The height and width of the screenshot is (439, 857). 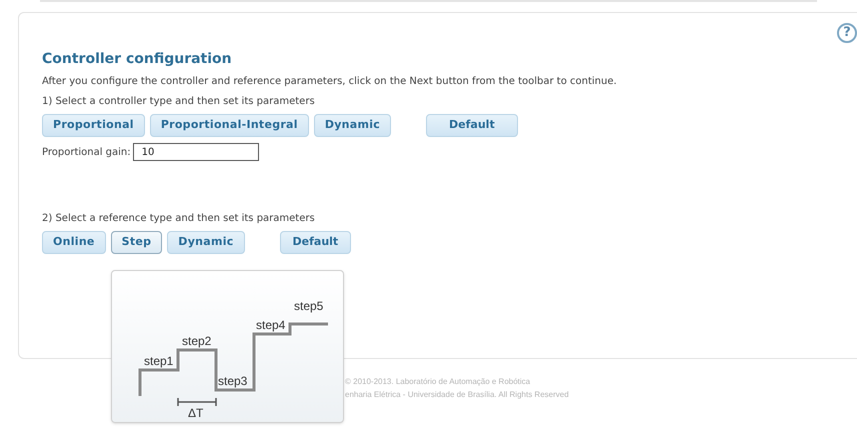 I want to click on step-label: step2, so click(x=196, y=341).